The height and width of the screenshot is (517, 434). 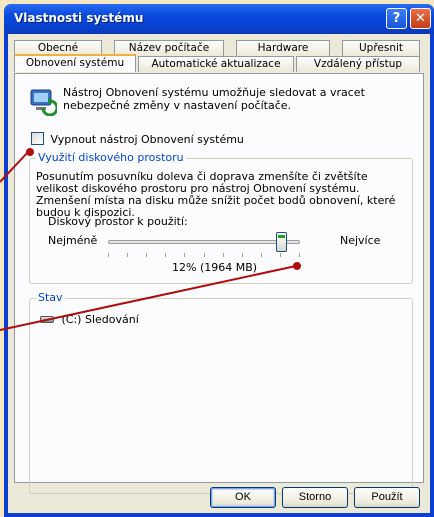 What do you see at coordinates (283, 48) in the screenshot?
I see `tab-hardware: Hardware` at bounding box center [283, 48].